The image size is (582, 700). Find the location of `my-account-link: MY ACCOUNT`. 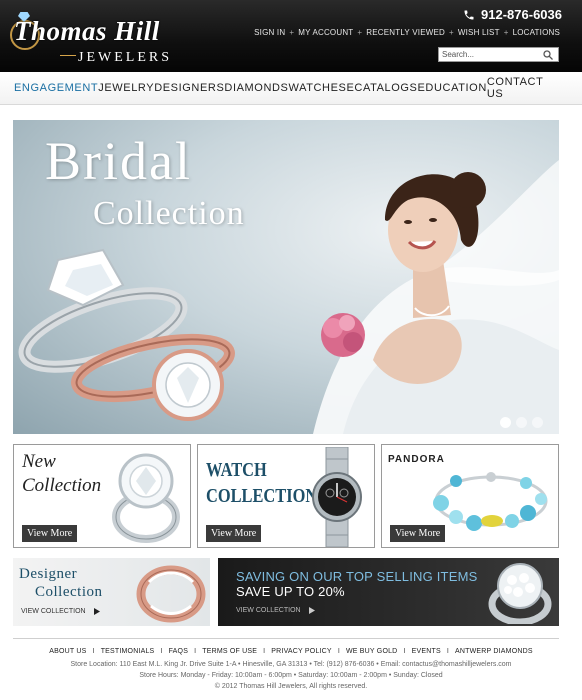

my-account-link: MY ACCOUNT is located at coordinates (325, 32).